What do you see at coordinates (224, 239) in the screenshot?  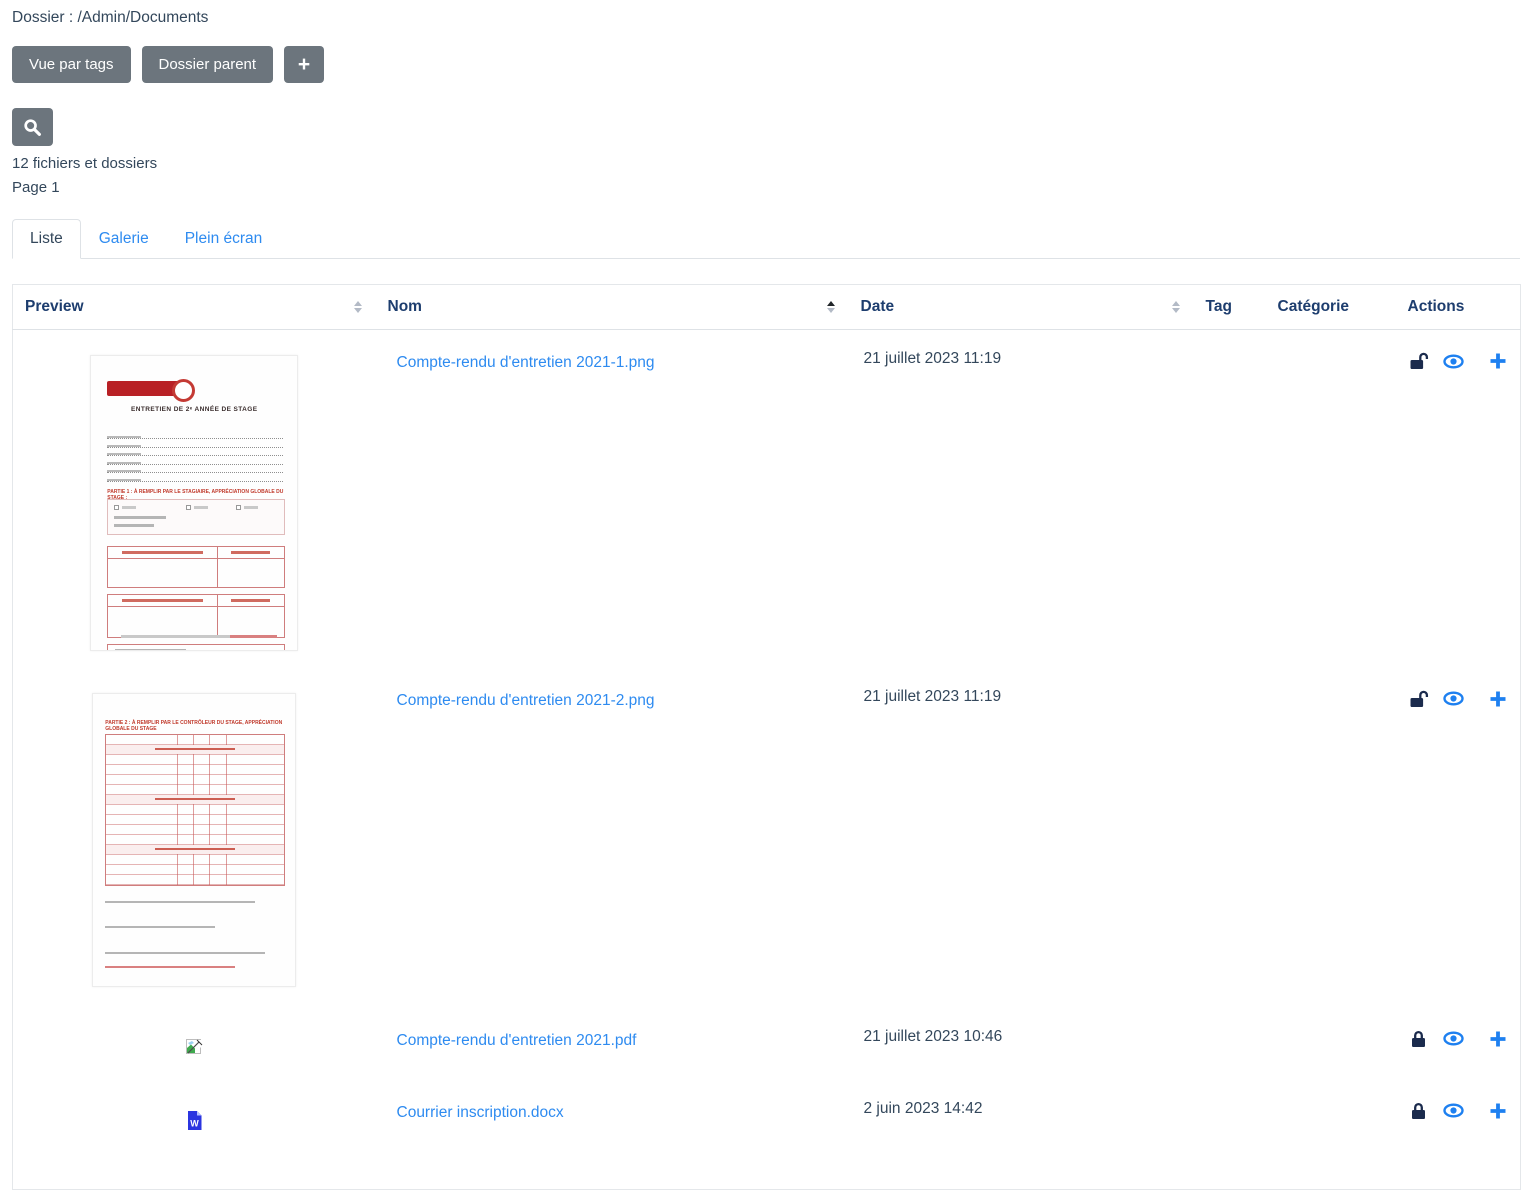 I see `tab-plein-ecran: Plein écran` at bounding box center [224, 239].